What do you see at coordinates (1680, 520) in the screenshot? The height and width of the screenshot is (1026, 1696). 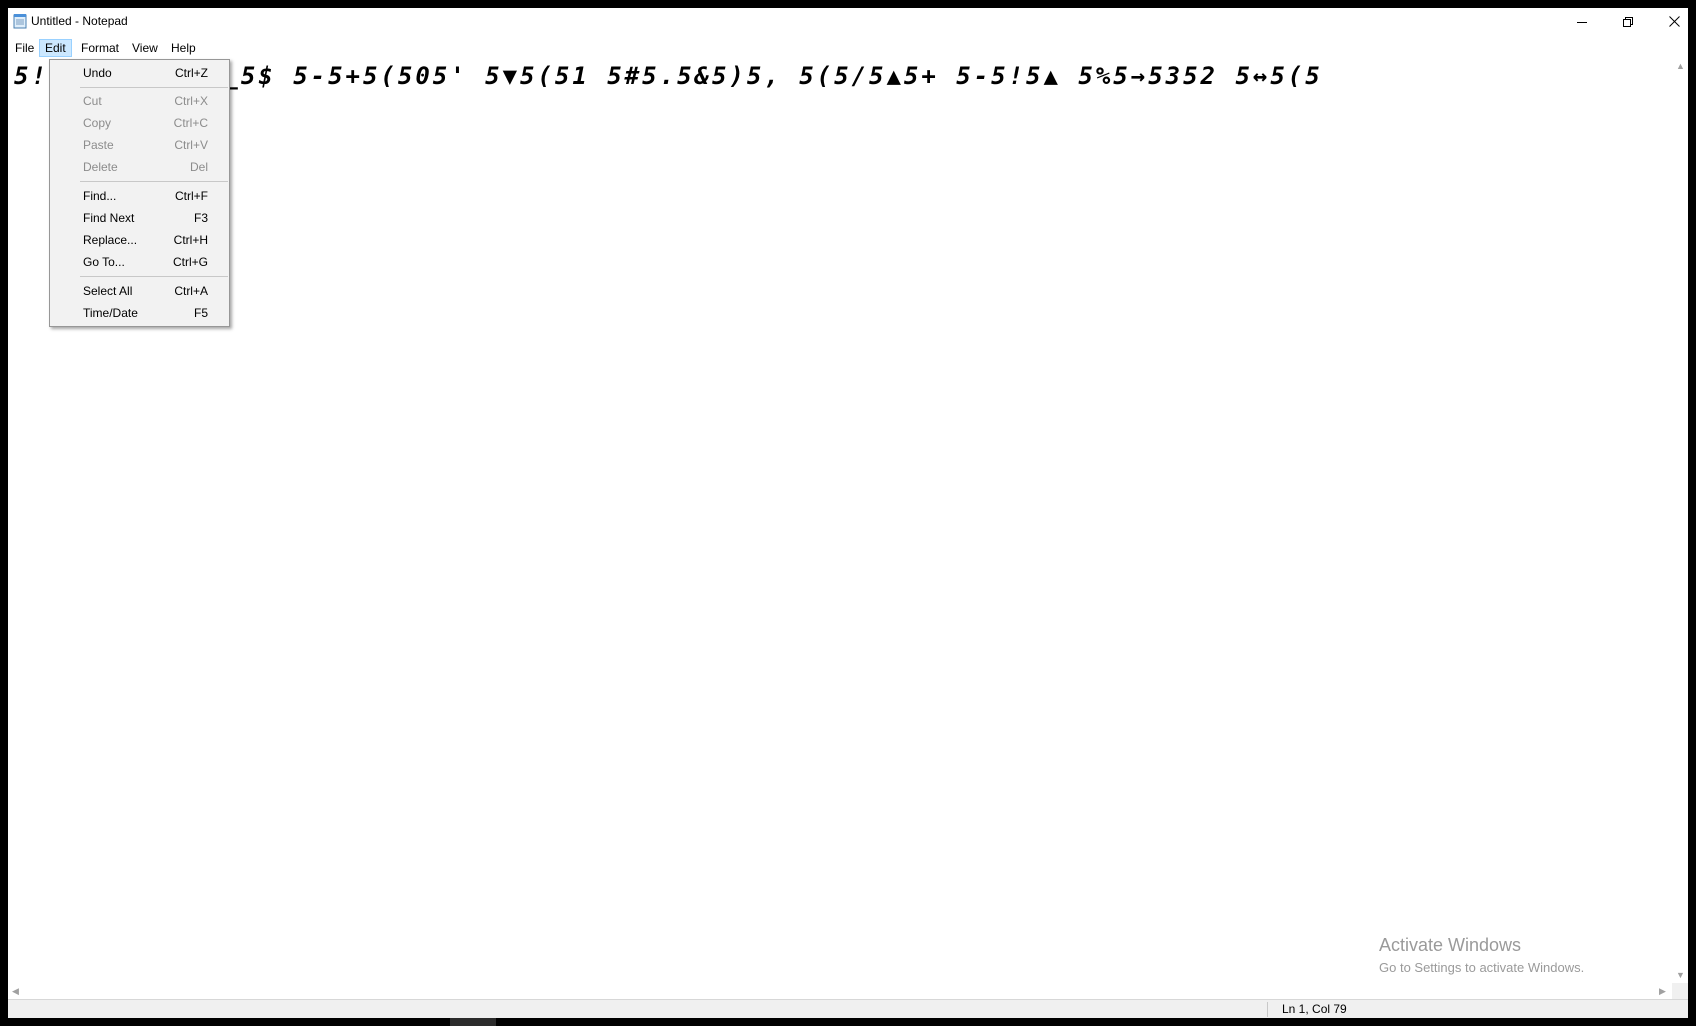 I see `vertical-scrollbar: ▲ ▼` at bounding box center [1680, 520].